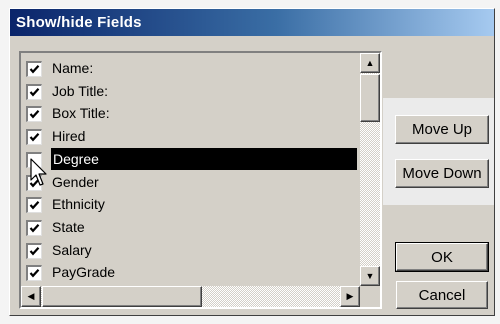 This screenshot has height=324, width=500. Describe the element at coordinates (78, 204) in the screenshot. I see `field-label: Ethnicity` at that location.